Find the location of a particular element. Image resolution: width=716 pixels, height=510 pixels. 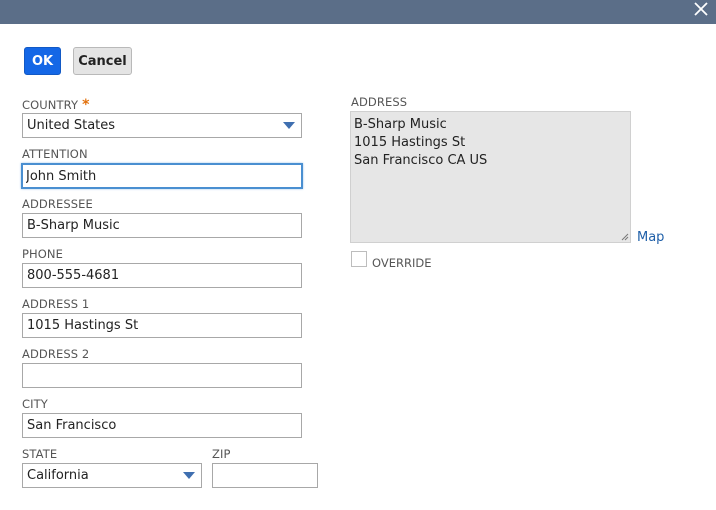

address2-field is located at coordinates (162, 375).